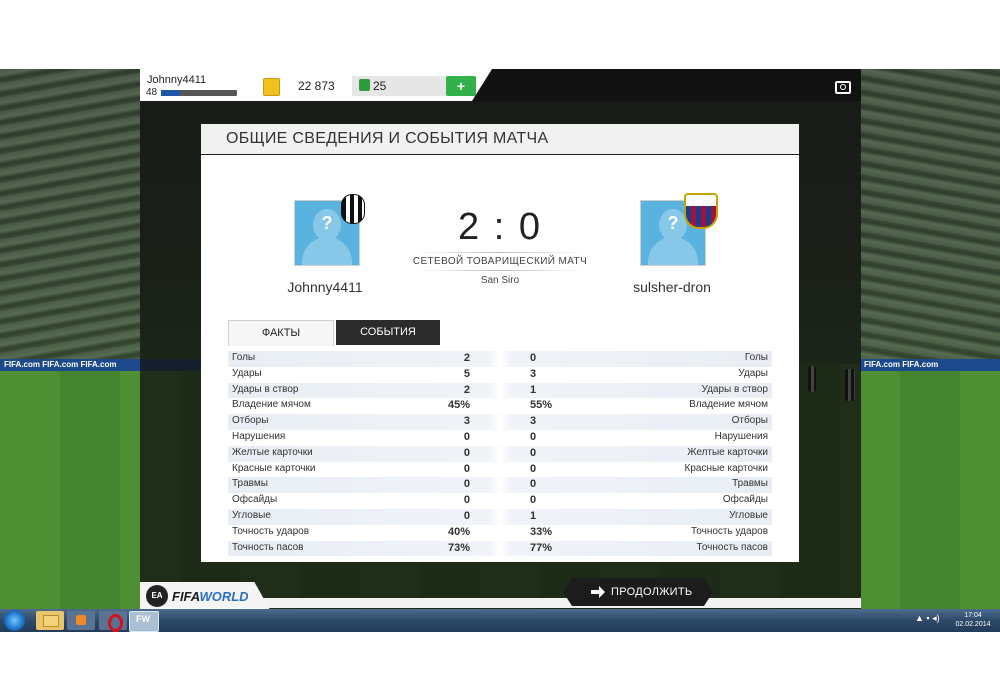 Image resolution: width=1000 pixels, height=700 pixels. Describe the element at coordinates (735, 389) in the screenshot. I see `stat-label-away: Удары в створ` at that location.